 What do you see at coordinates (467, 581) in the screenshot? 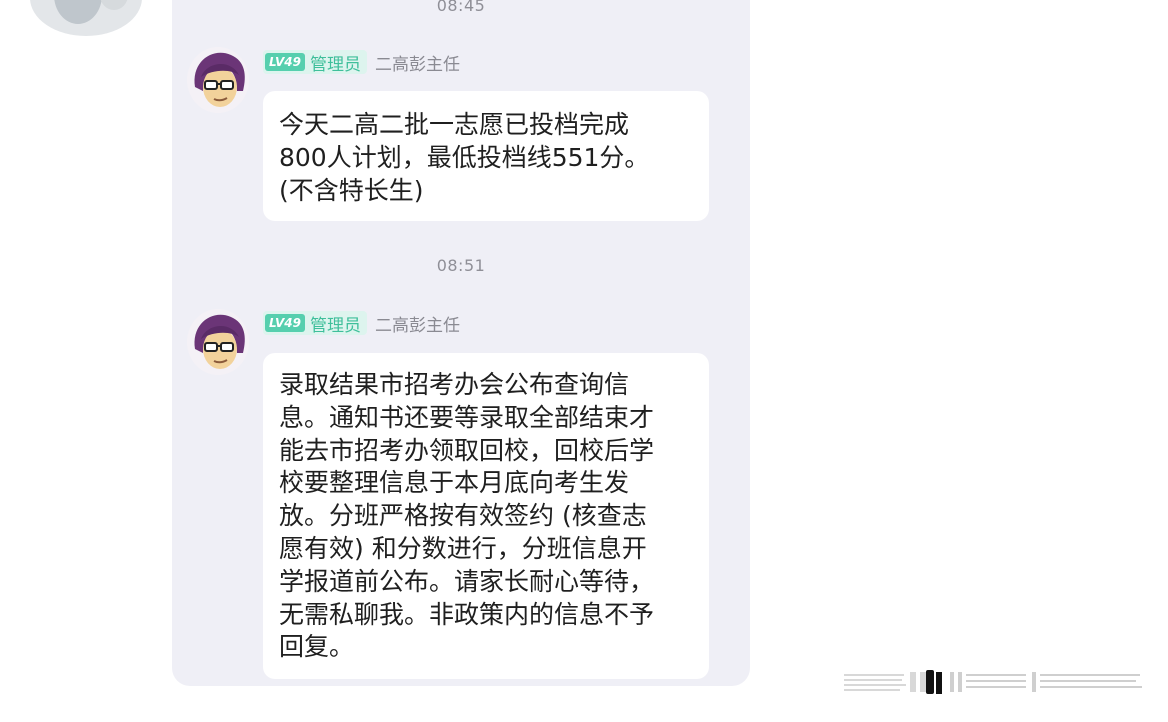
I see `message-line: 学报道前公布。请家长耐心等待，` at bounding box center [467, 581].